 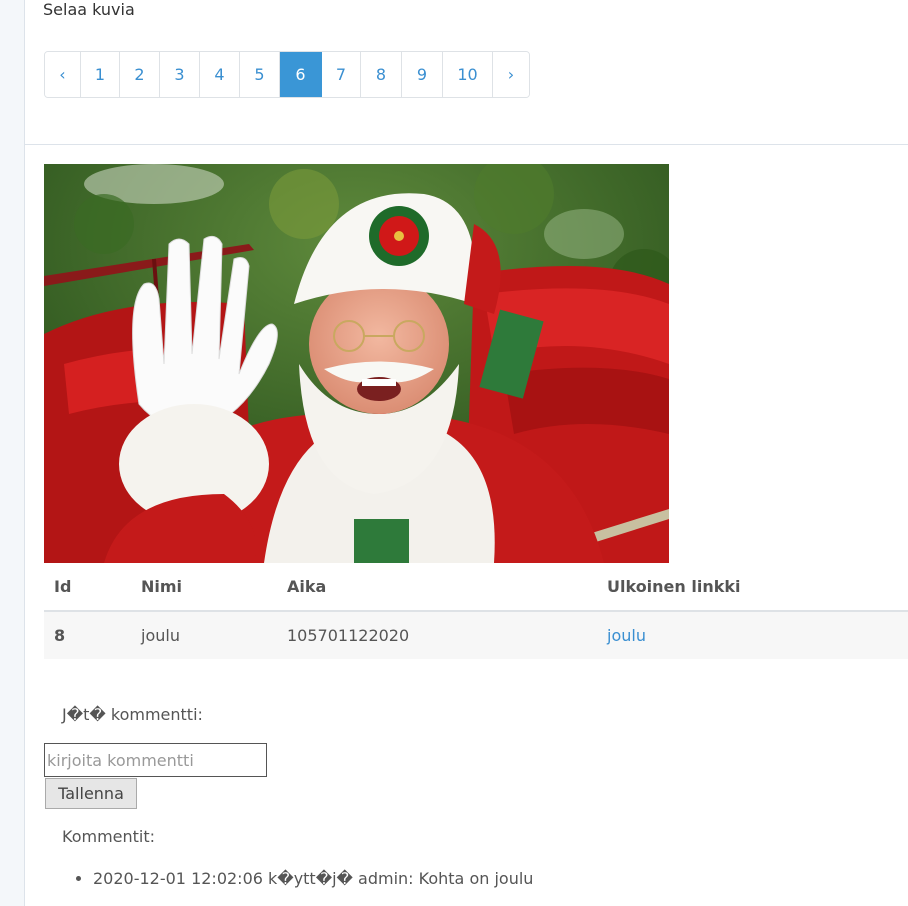 I want to click on pagination-page-9: 9, so click(x=422, y=74).